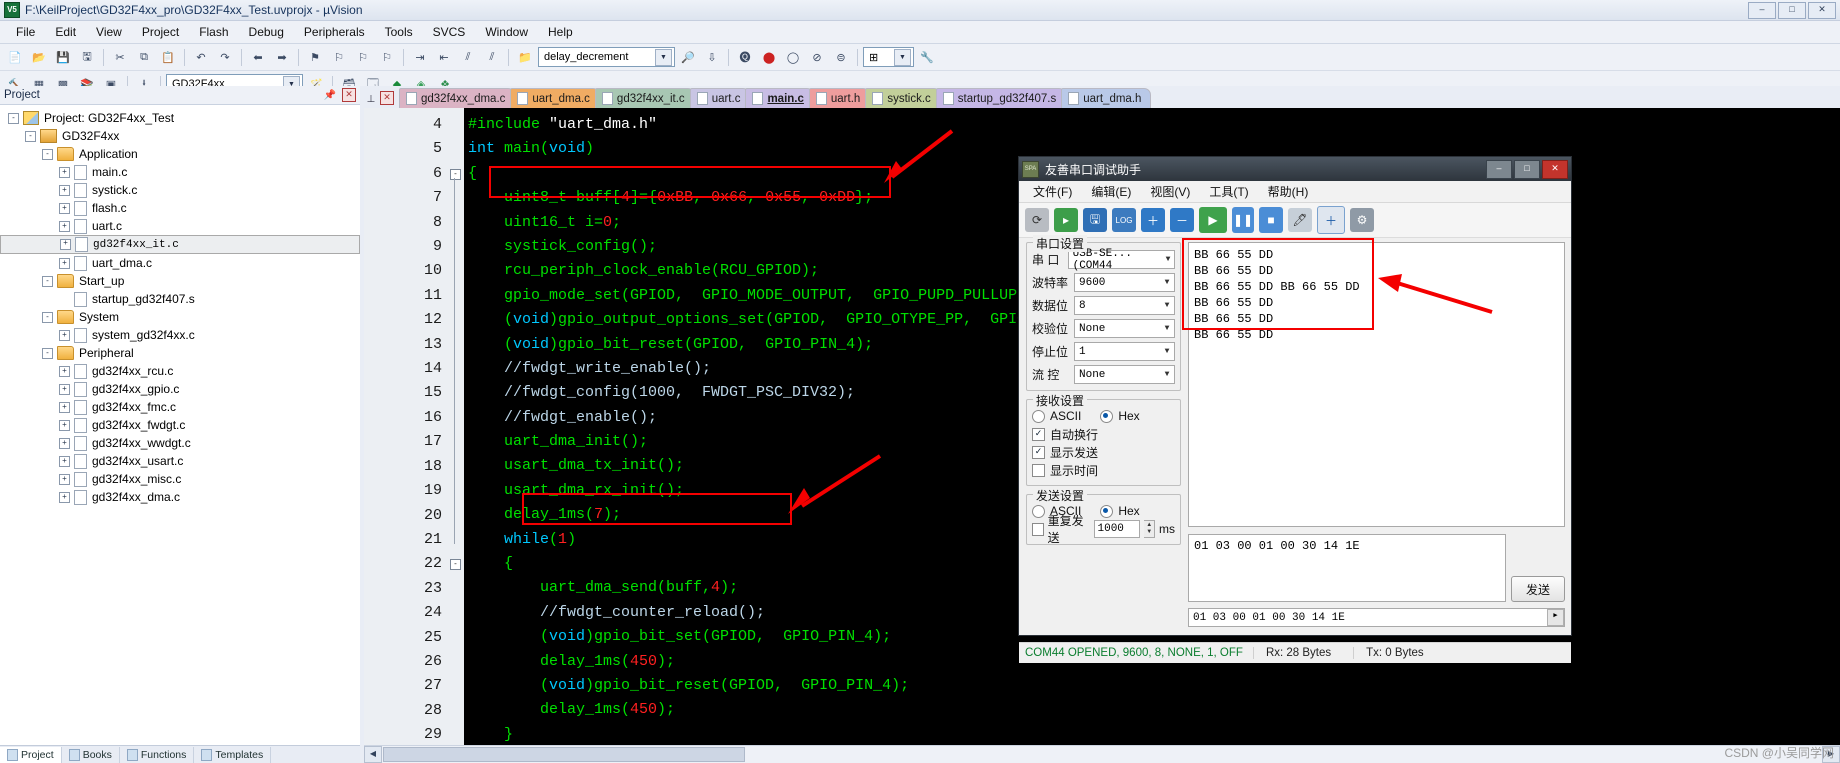 This screenshot has width=1840, height=763. Describe the element at coordinates (180, 263) in the screenshot. I see `tree-item: + uart_dma.c` at that location.